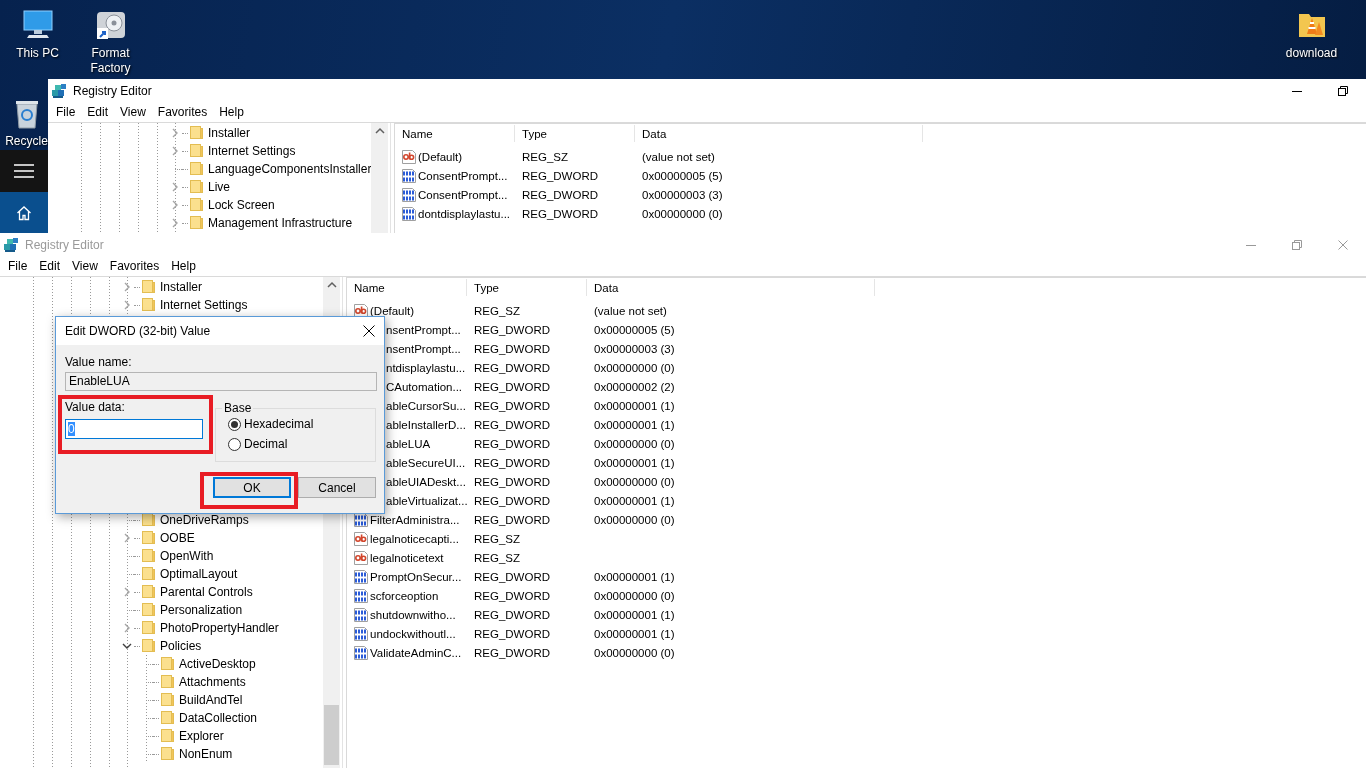 Image resolution: width=1366 pixels, height=768 pixels. I want to click on scrollbar, so click(380, 178).